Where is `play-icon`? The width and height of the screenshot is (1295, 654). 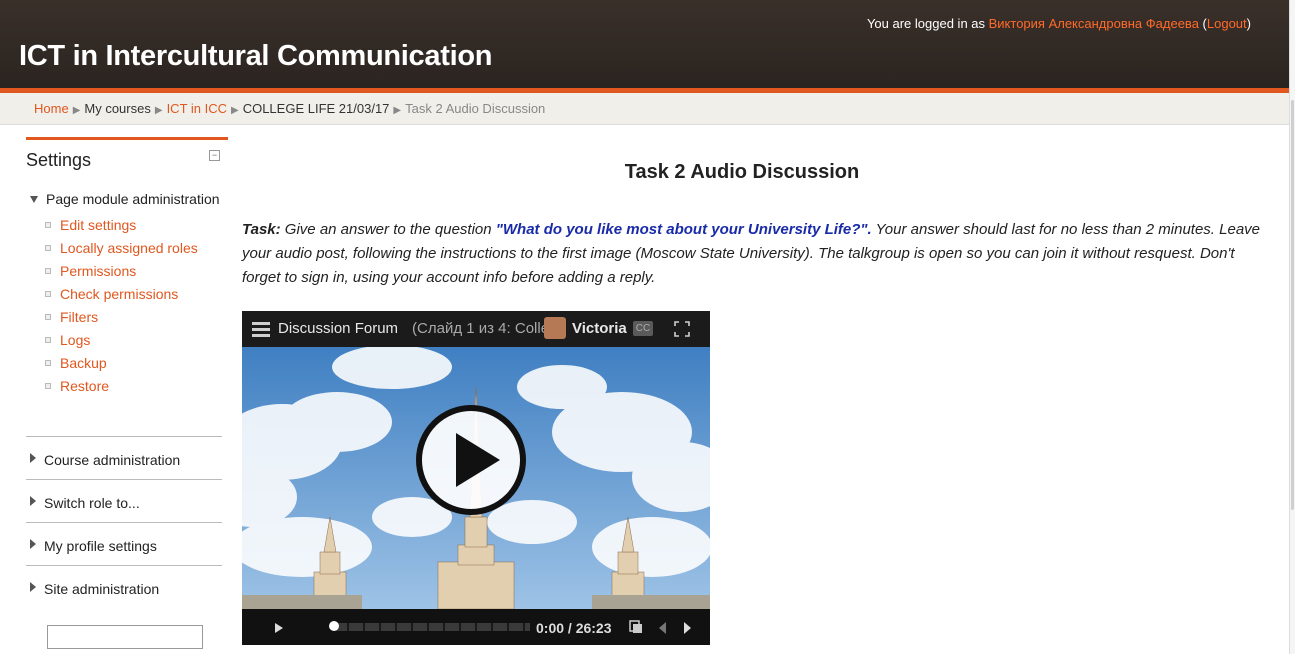
play-icon is located at coordinates (471, 460).